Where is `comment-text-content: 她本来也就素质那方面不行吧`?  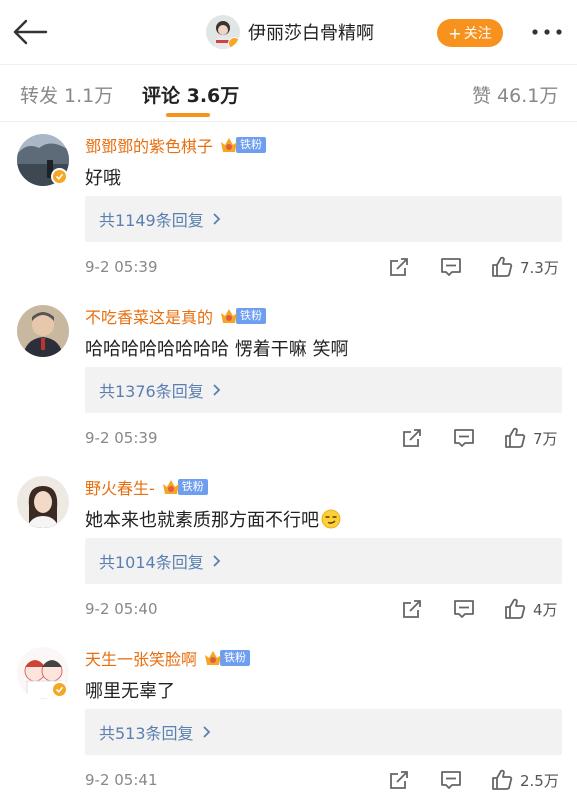 comment-text-content: 她本来也就素质那方面不行吧 is located at coordinates (202, 520).